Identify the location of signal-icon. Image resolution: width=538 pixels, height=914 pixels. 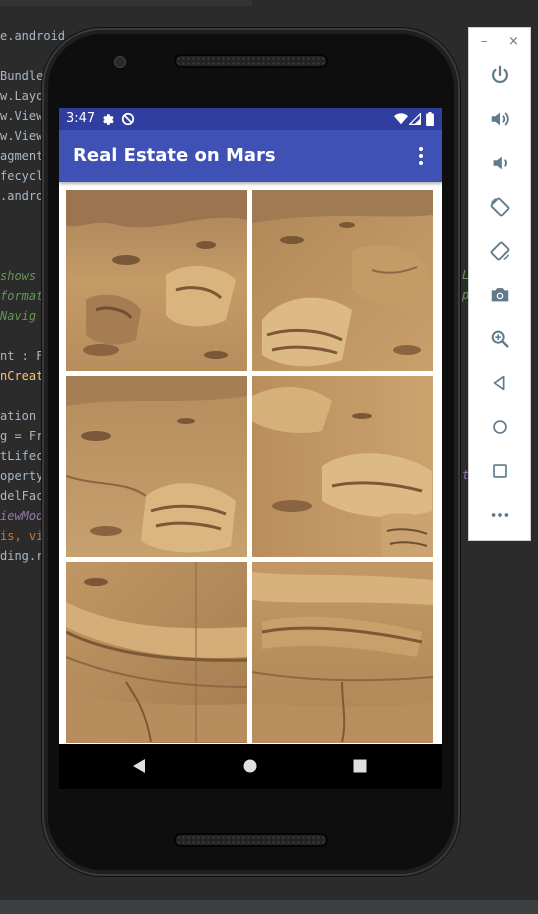
(415, 119).